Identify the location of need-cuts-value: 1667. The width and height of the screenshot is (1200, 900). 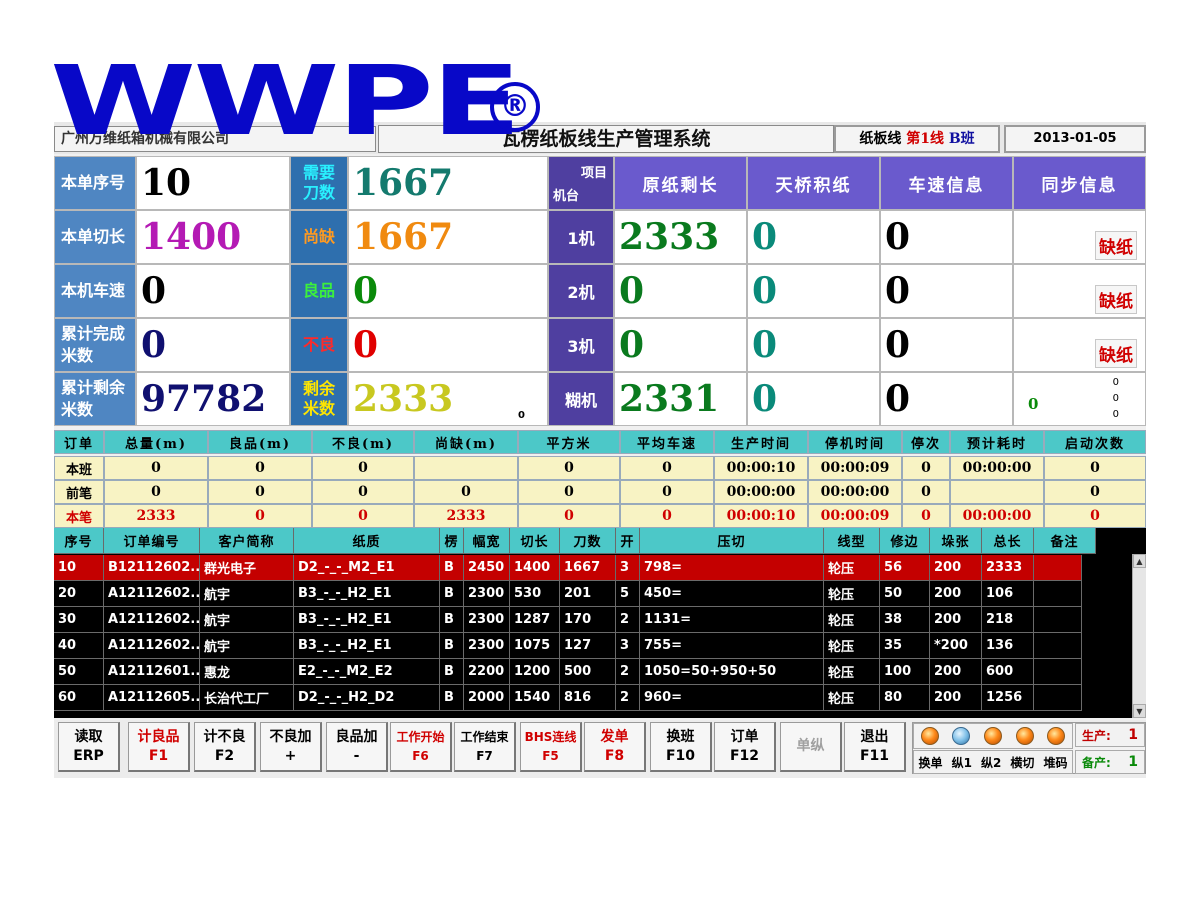
(448, 183).